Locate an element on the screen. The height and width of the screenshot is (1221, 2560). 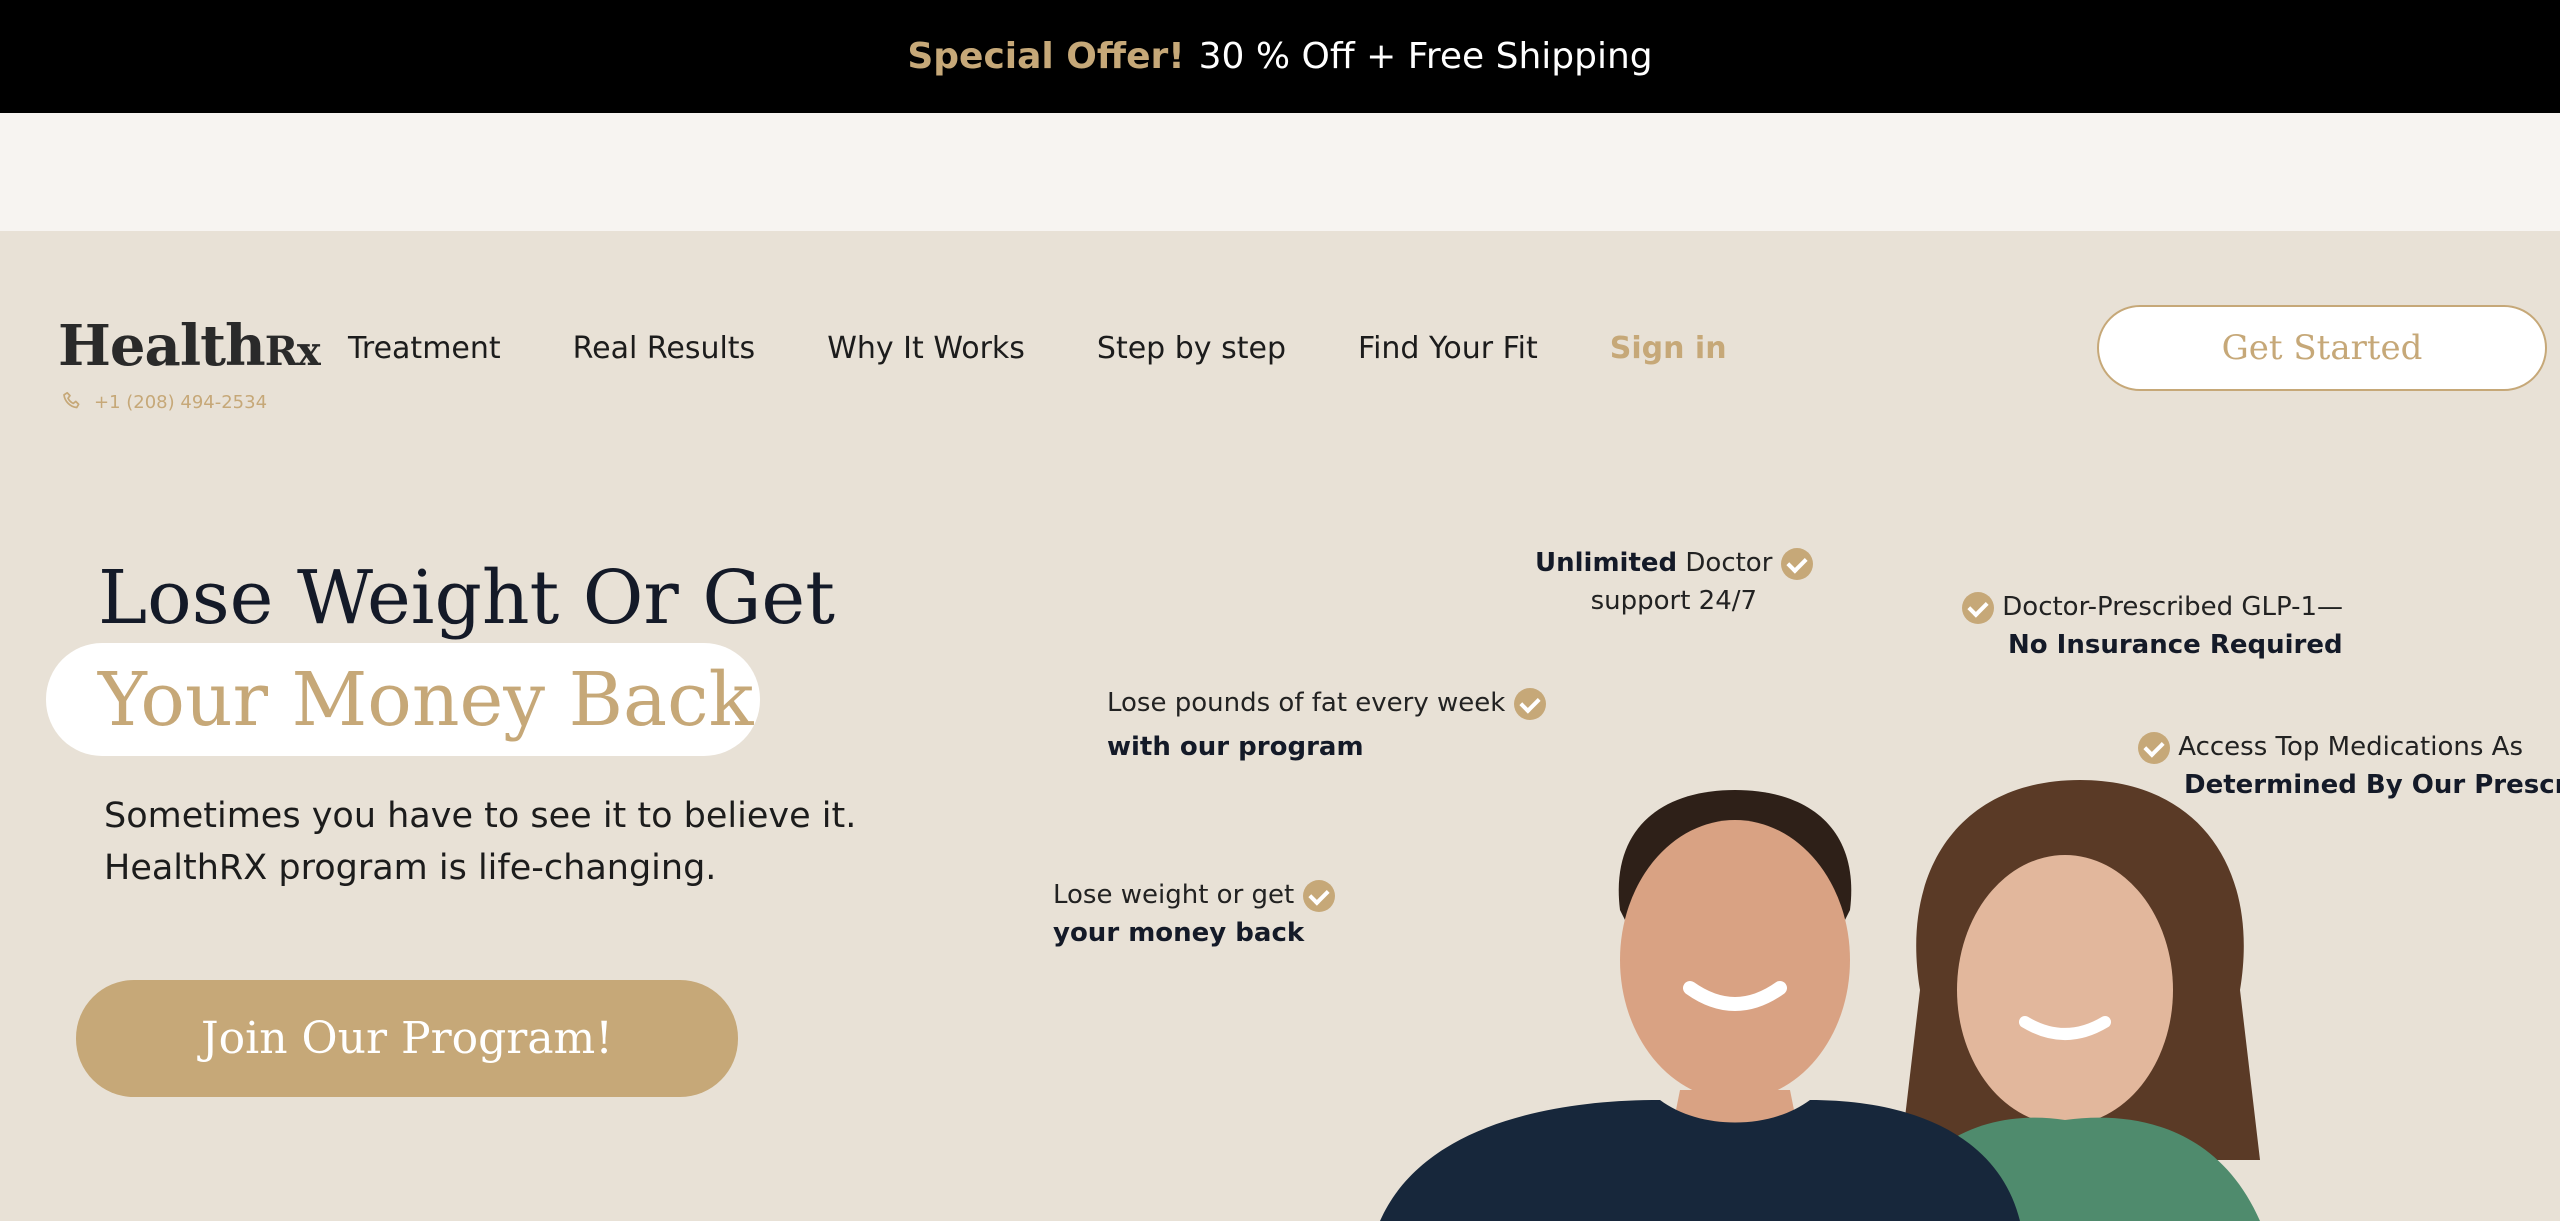
phone-number: +1 (208) 494-2534 is located at coordinates (163, 402).